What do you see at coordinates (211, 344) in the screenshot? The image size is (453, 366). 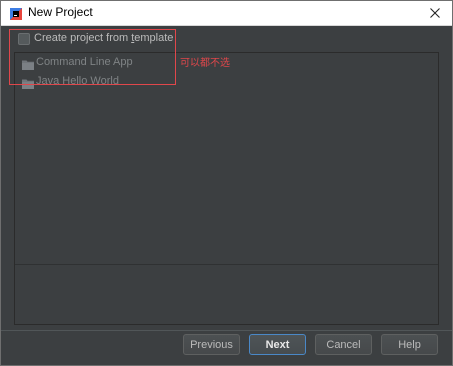 I see `previous-button: Previous` at bounding box center [211, 344].